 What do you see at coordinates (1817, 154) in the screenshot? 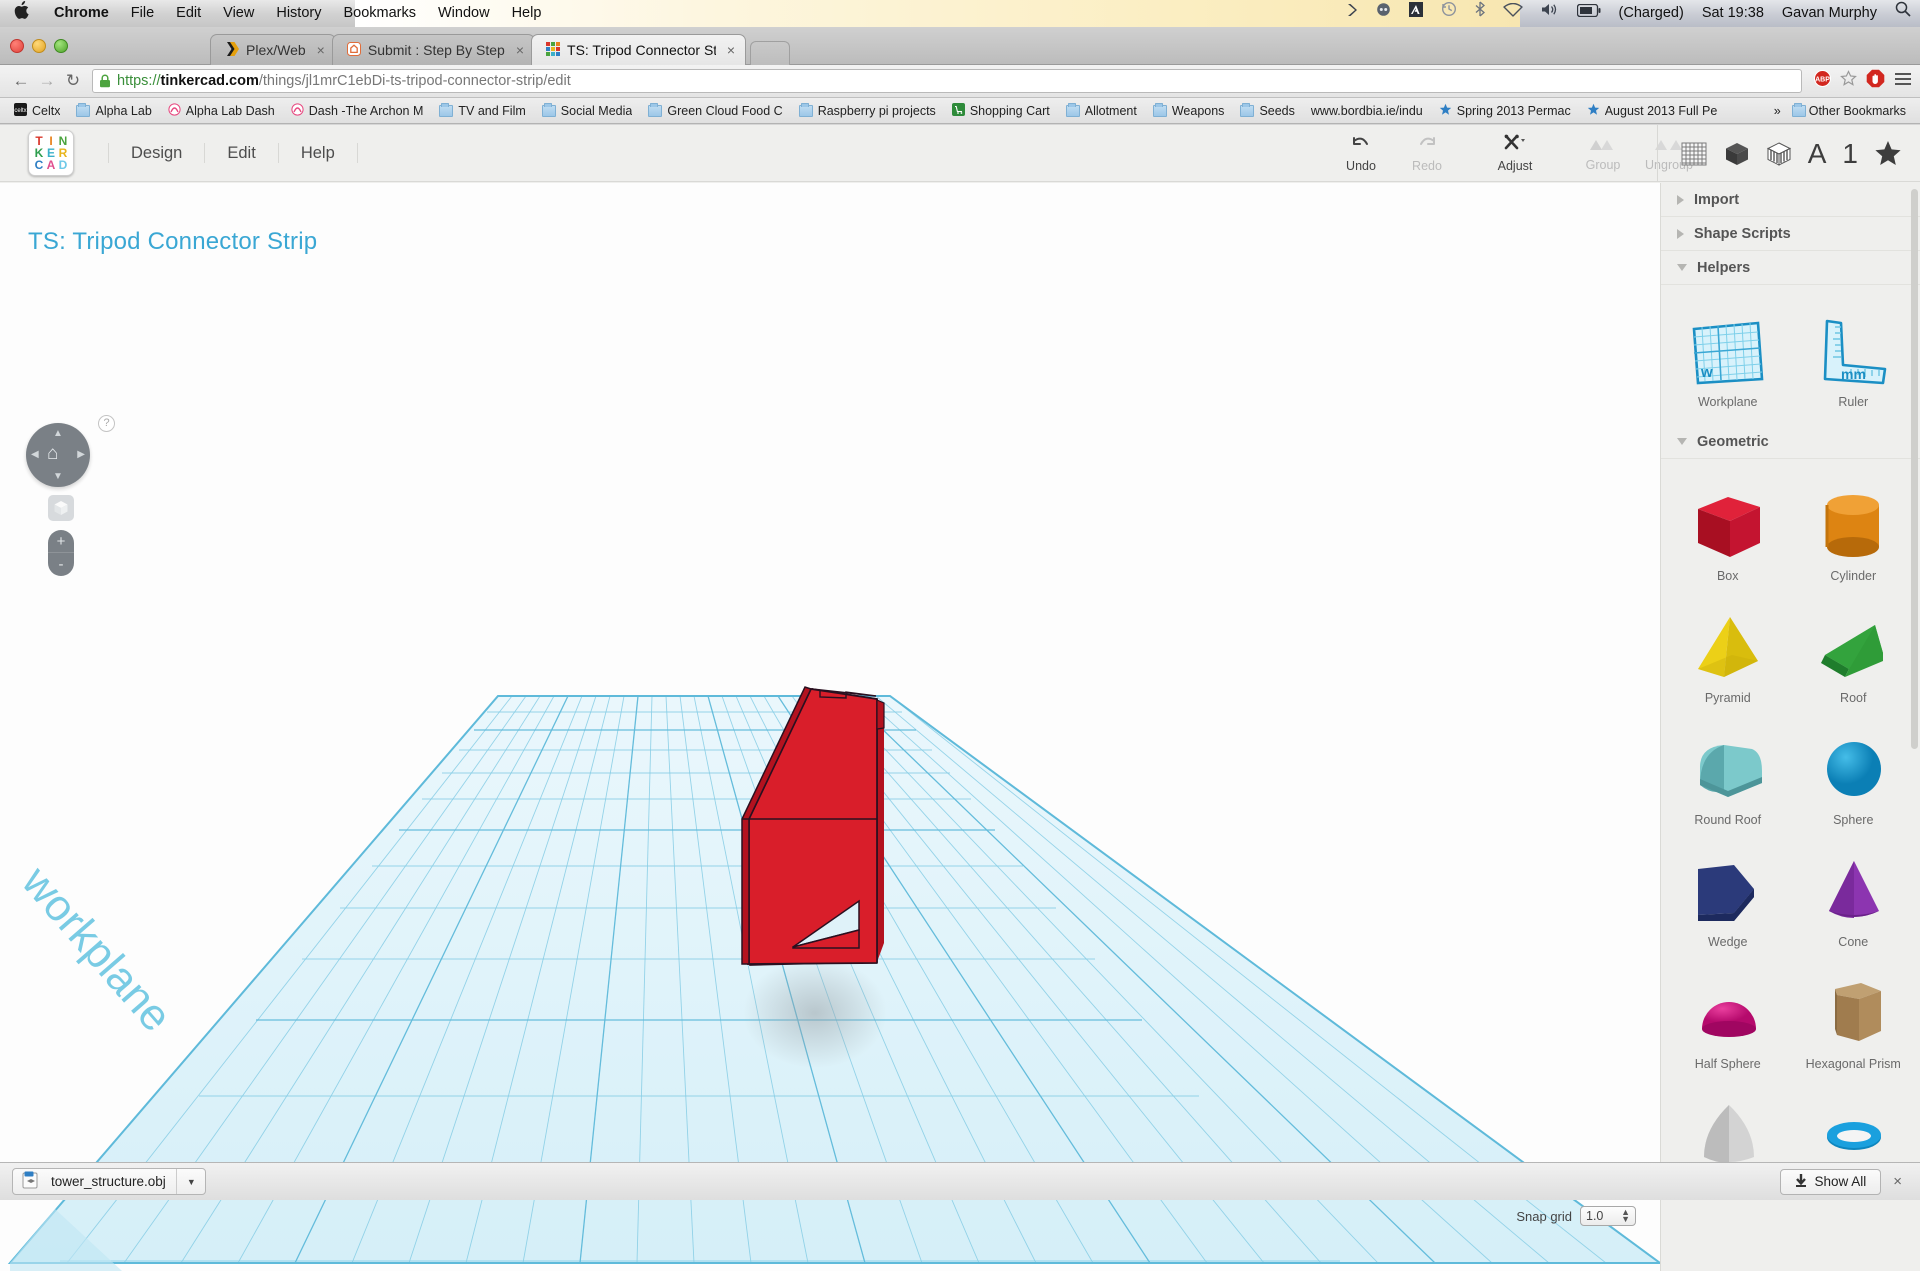
I see `letter-a-icon: A` at bounding box center [1817, 154].